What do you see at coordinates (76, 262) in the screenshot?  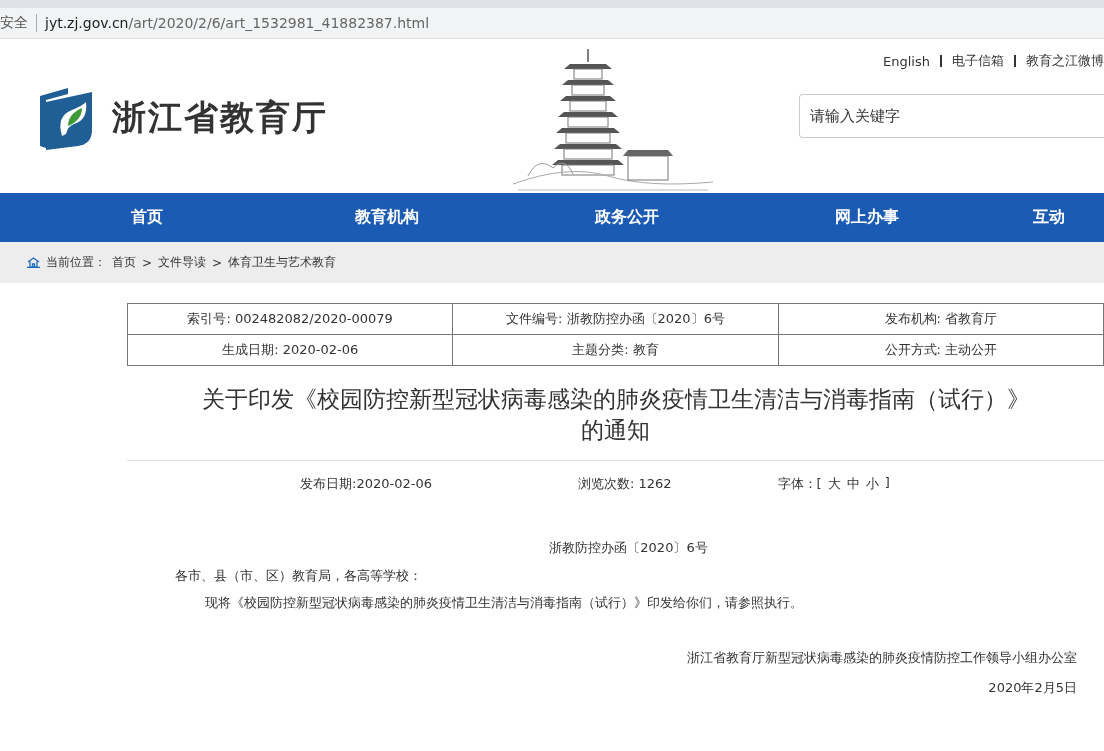 I see `breadcrumb-label: 当前位置：` at bounding box center [76, 262].